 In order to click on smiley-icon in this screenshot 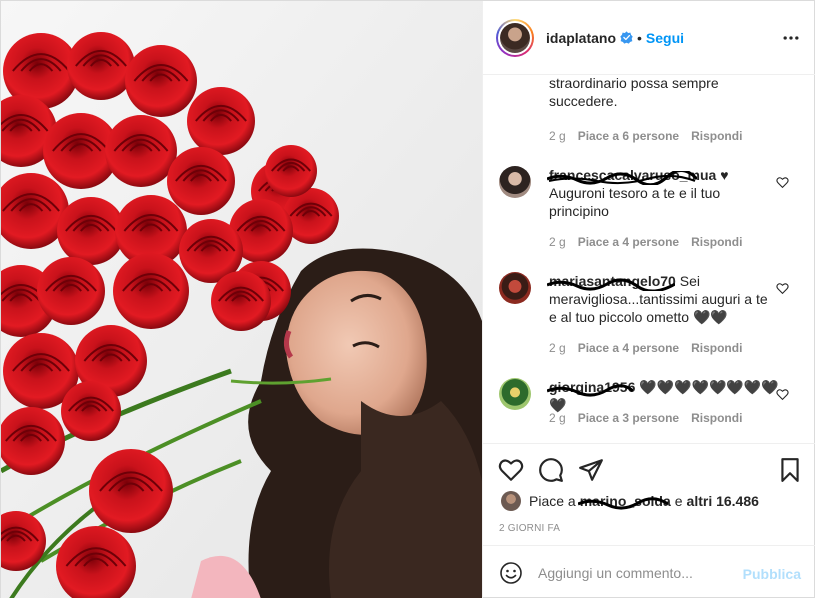, I will do `click(511, 573)`.